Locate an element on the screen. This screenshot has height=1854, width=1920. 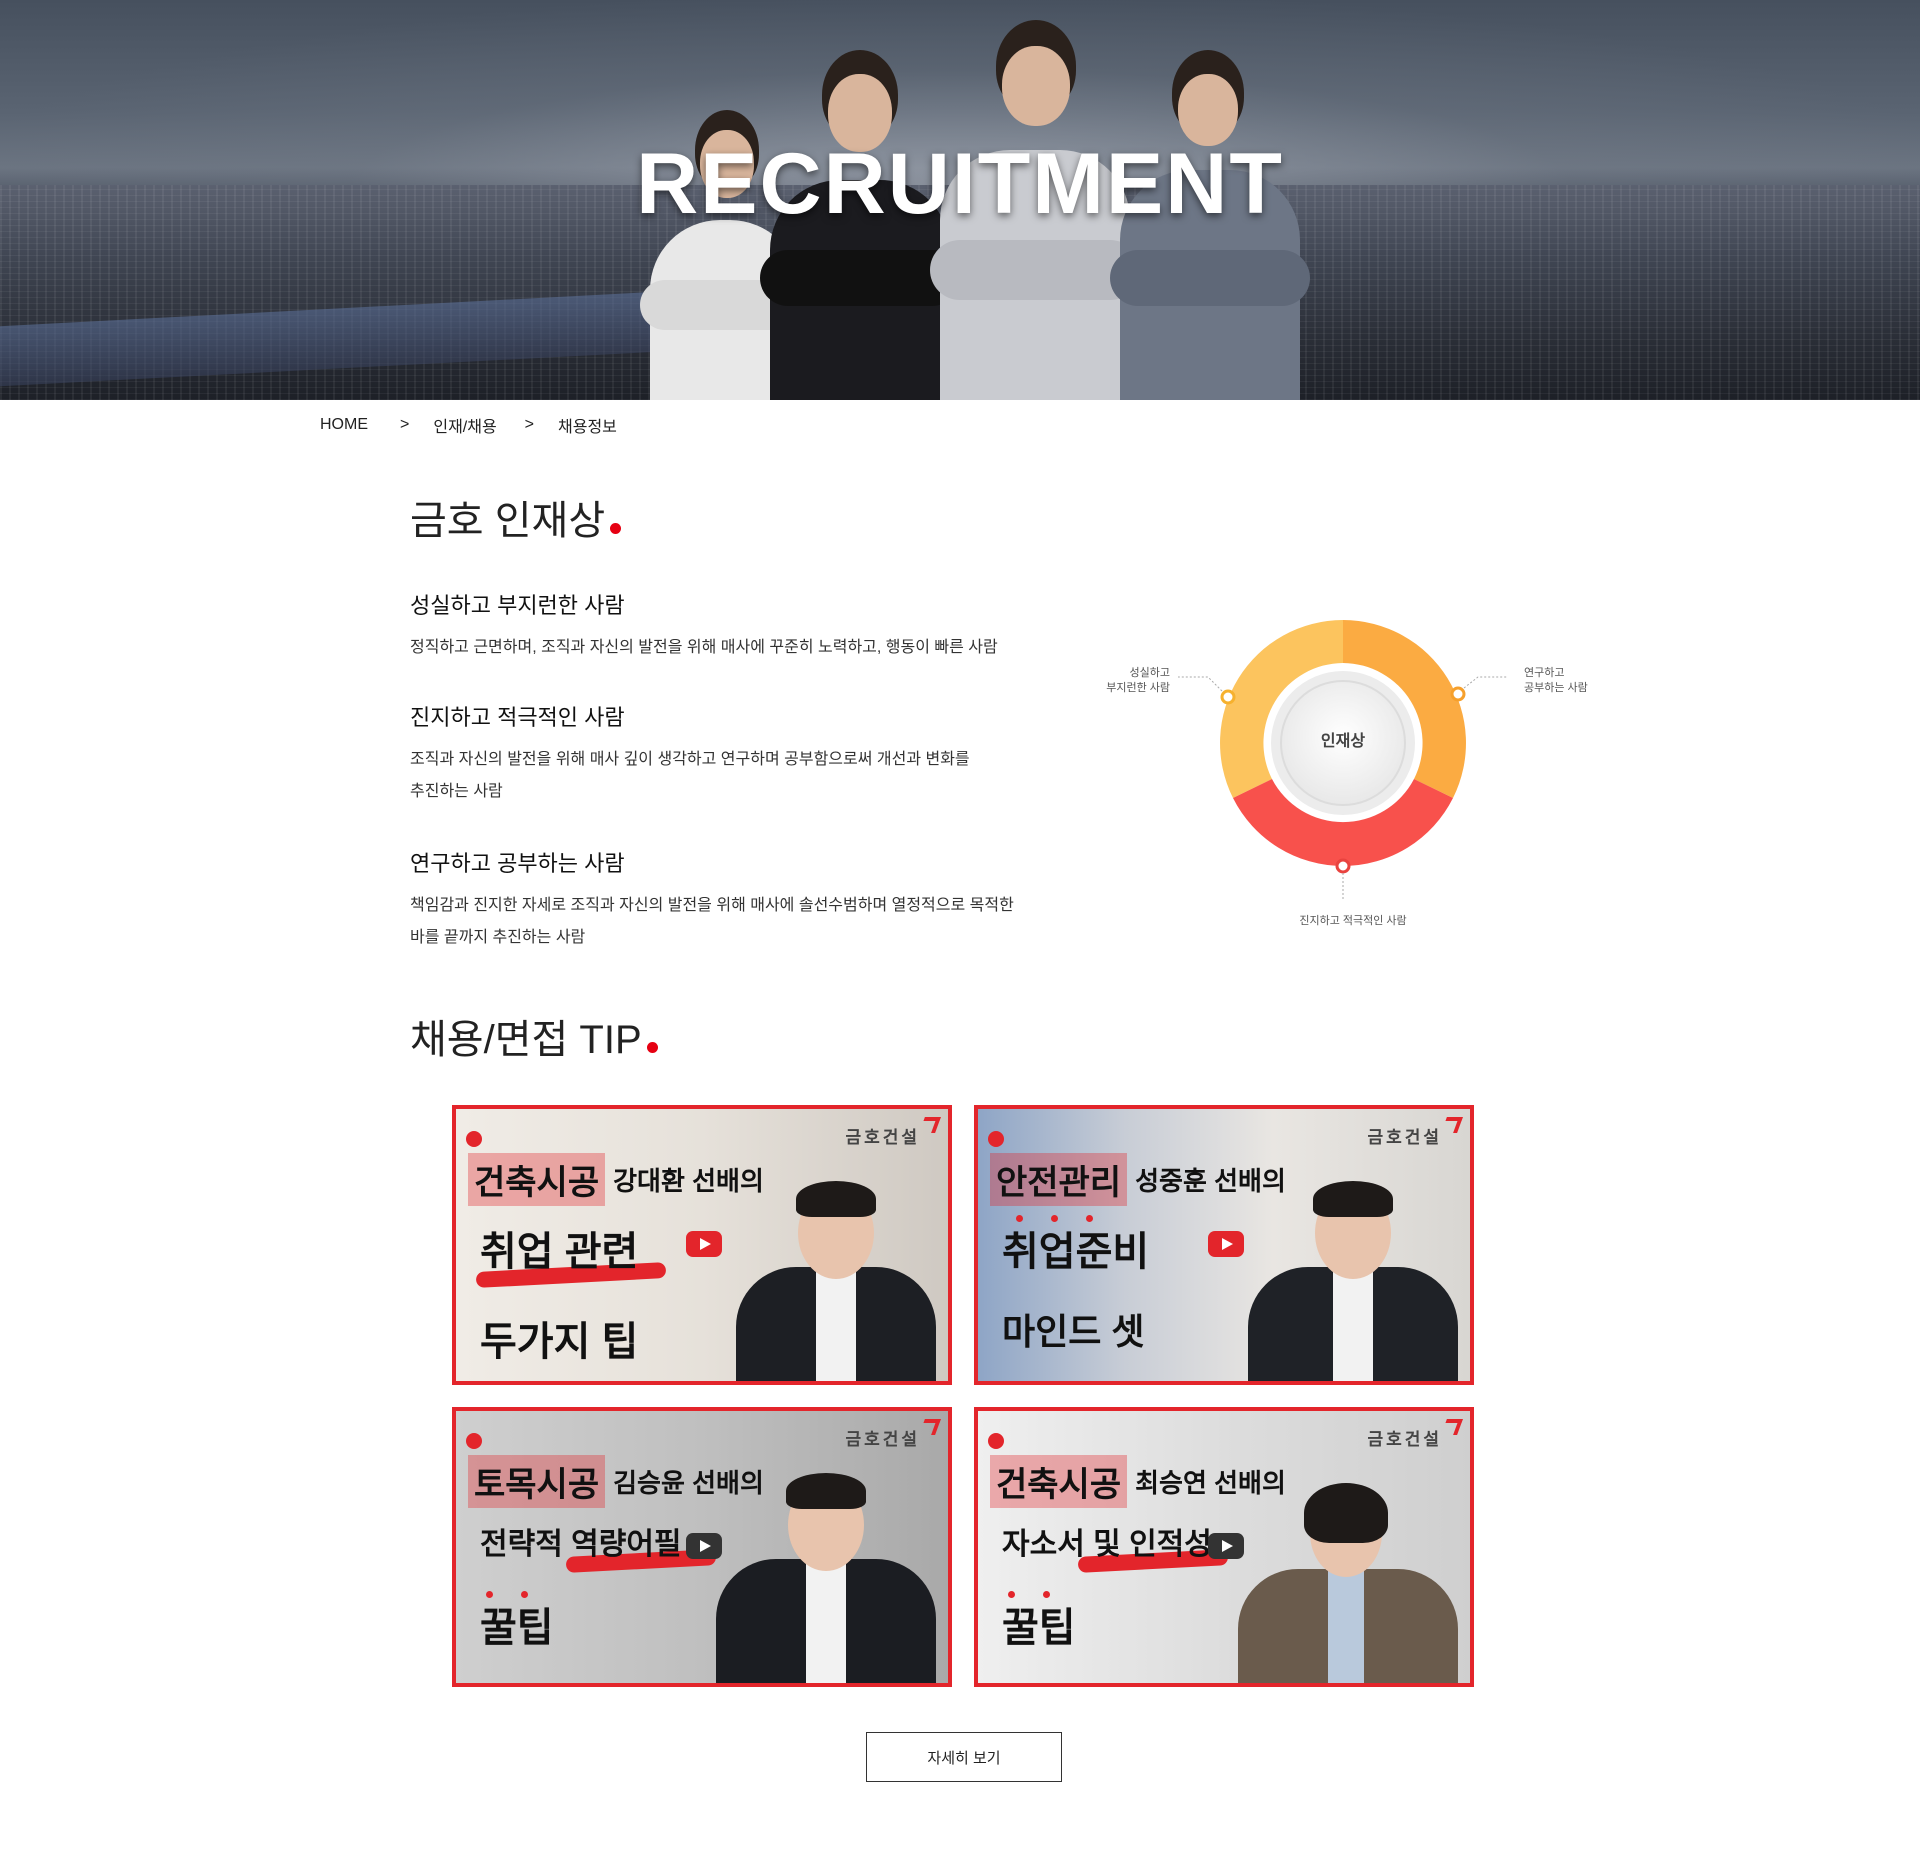
marker-left is located at coordinates (1228, 697).